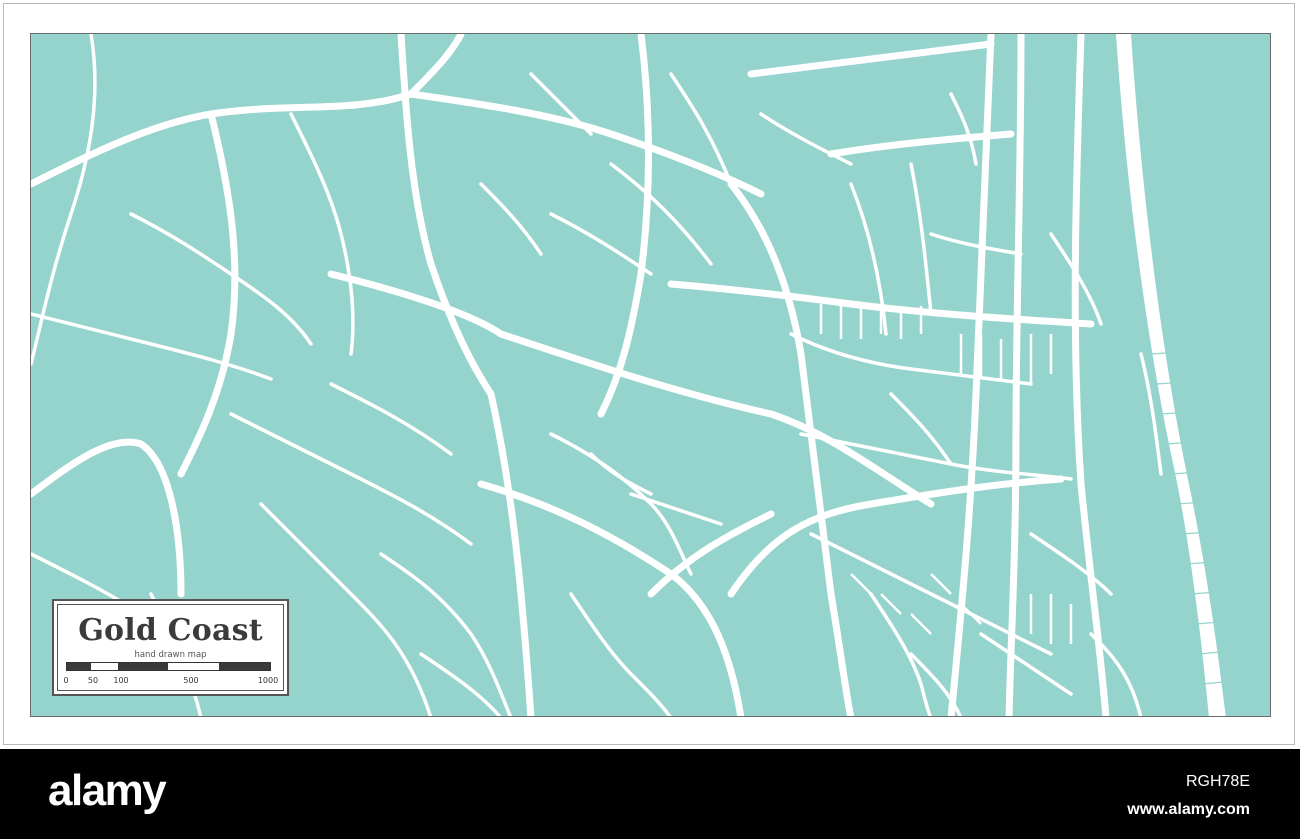  Describe the element at coordinates (170, 655) in the screenshot. I see `map-subtitle: hand drawn map` at that location.